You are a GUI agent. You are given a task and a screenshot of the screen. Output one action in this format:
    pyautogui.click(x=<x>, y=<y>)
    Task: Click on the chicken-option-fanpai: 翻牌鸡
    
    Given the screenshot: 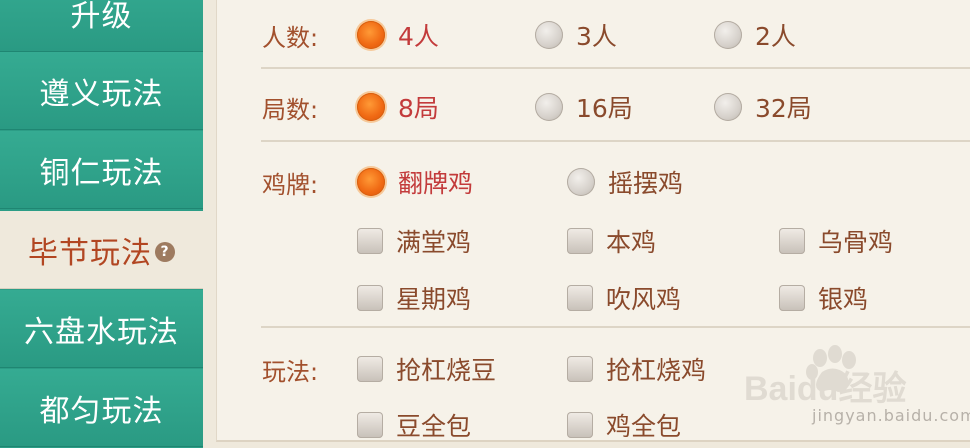 What is the action you would take?
    pyautogui.click(x=415, y=182)
    